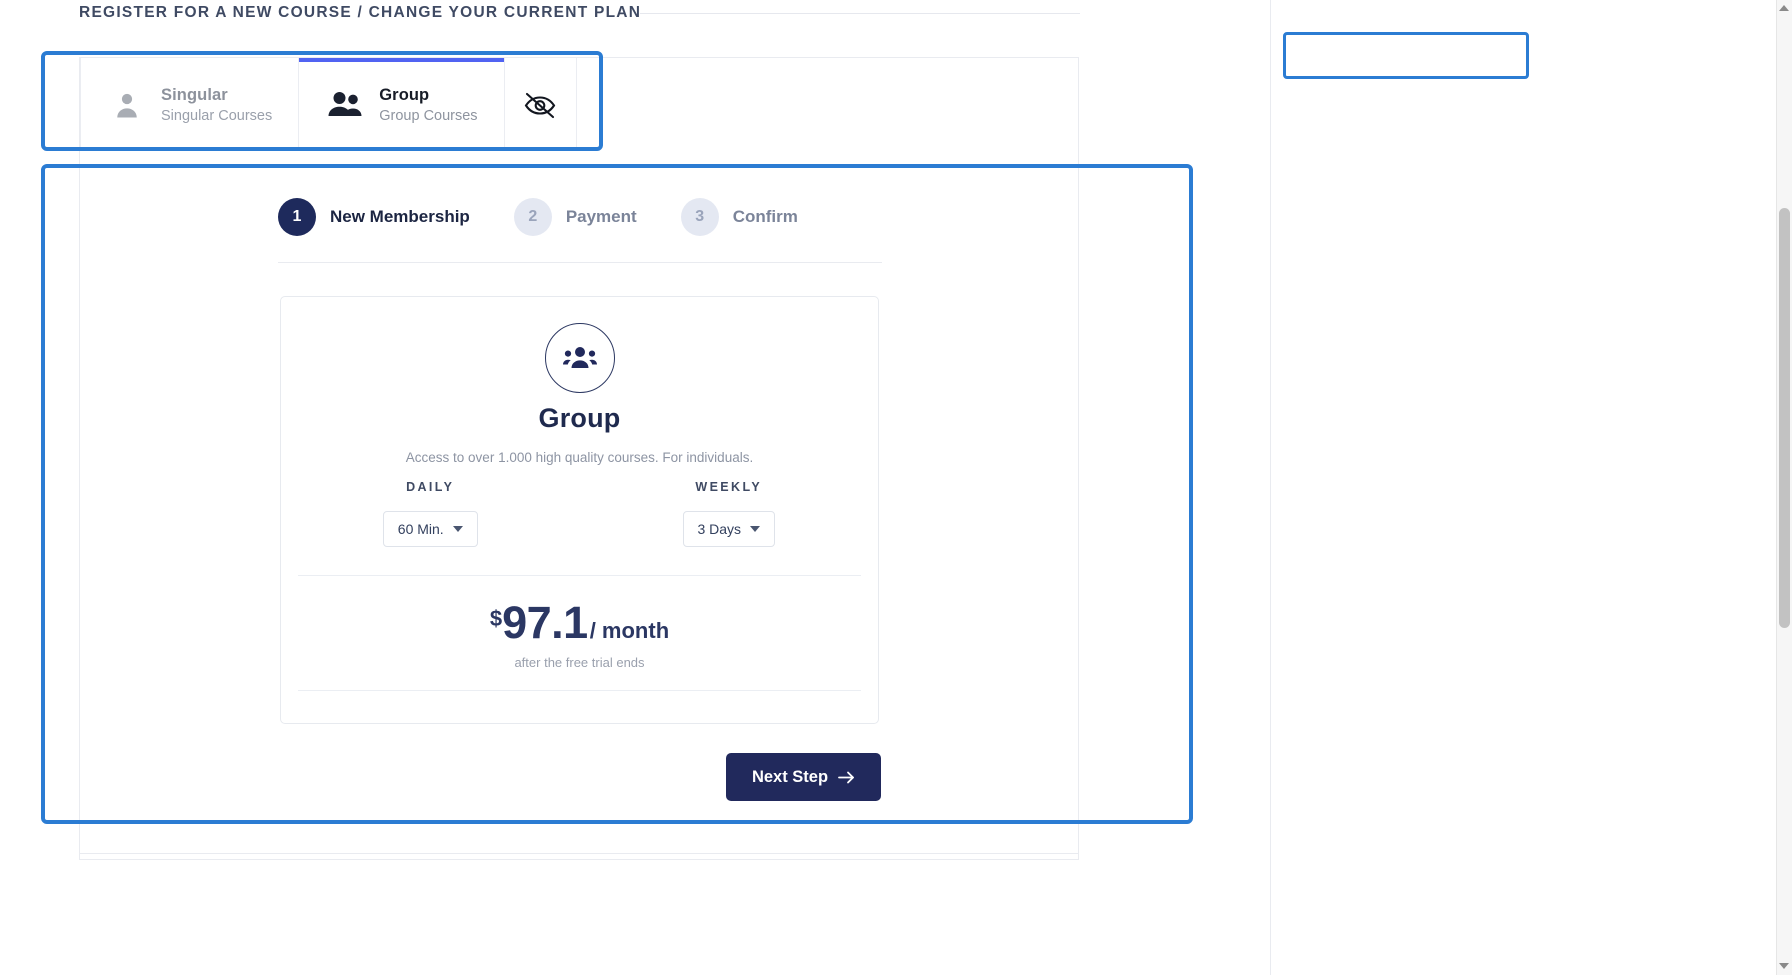 This screenshot has height=975, width=1792. What do you see at coordinates (217, 115) in the screenshot?
I see `tab-singular-subtitle: Singular Courses` at bounding box center [217, 115].